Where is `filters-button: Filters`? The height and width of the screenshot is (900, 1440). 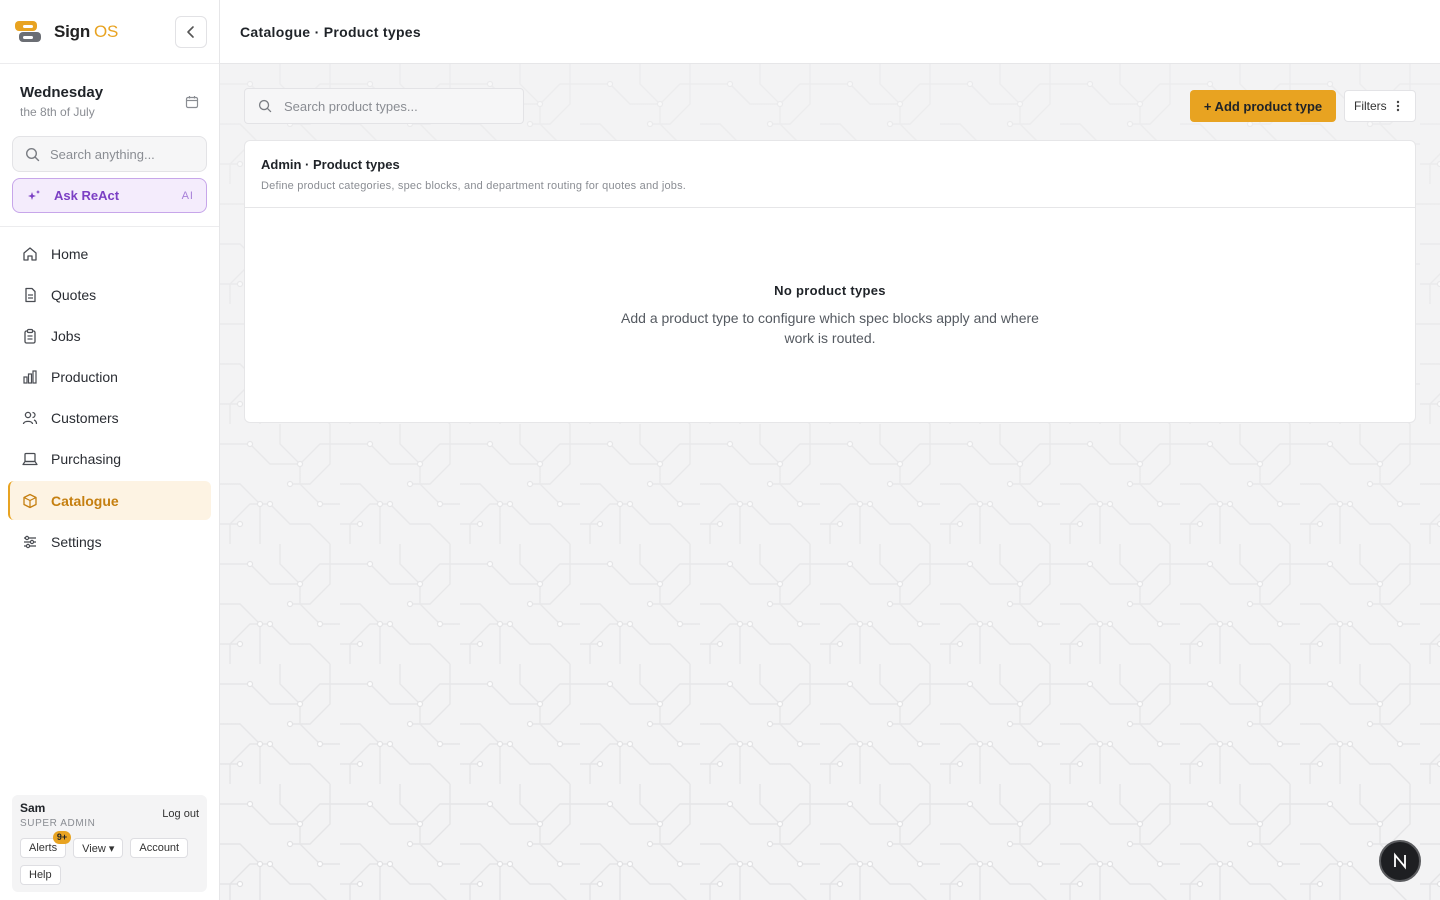 filters-button: Filters is located at coordinates (1380, 106).